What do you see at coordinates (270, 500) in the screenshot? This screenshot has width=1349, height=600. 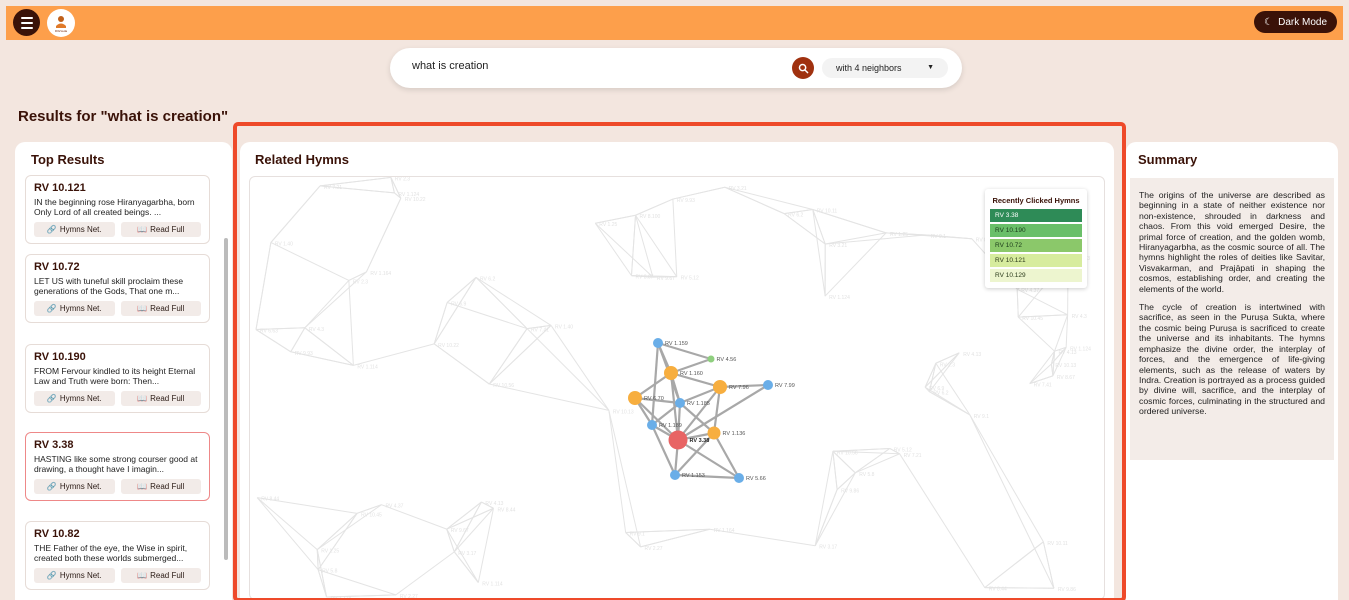 I see `background-node-label: RV 8.44` at bounding box center [270, 500].